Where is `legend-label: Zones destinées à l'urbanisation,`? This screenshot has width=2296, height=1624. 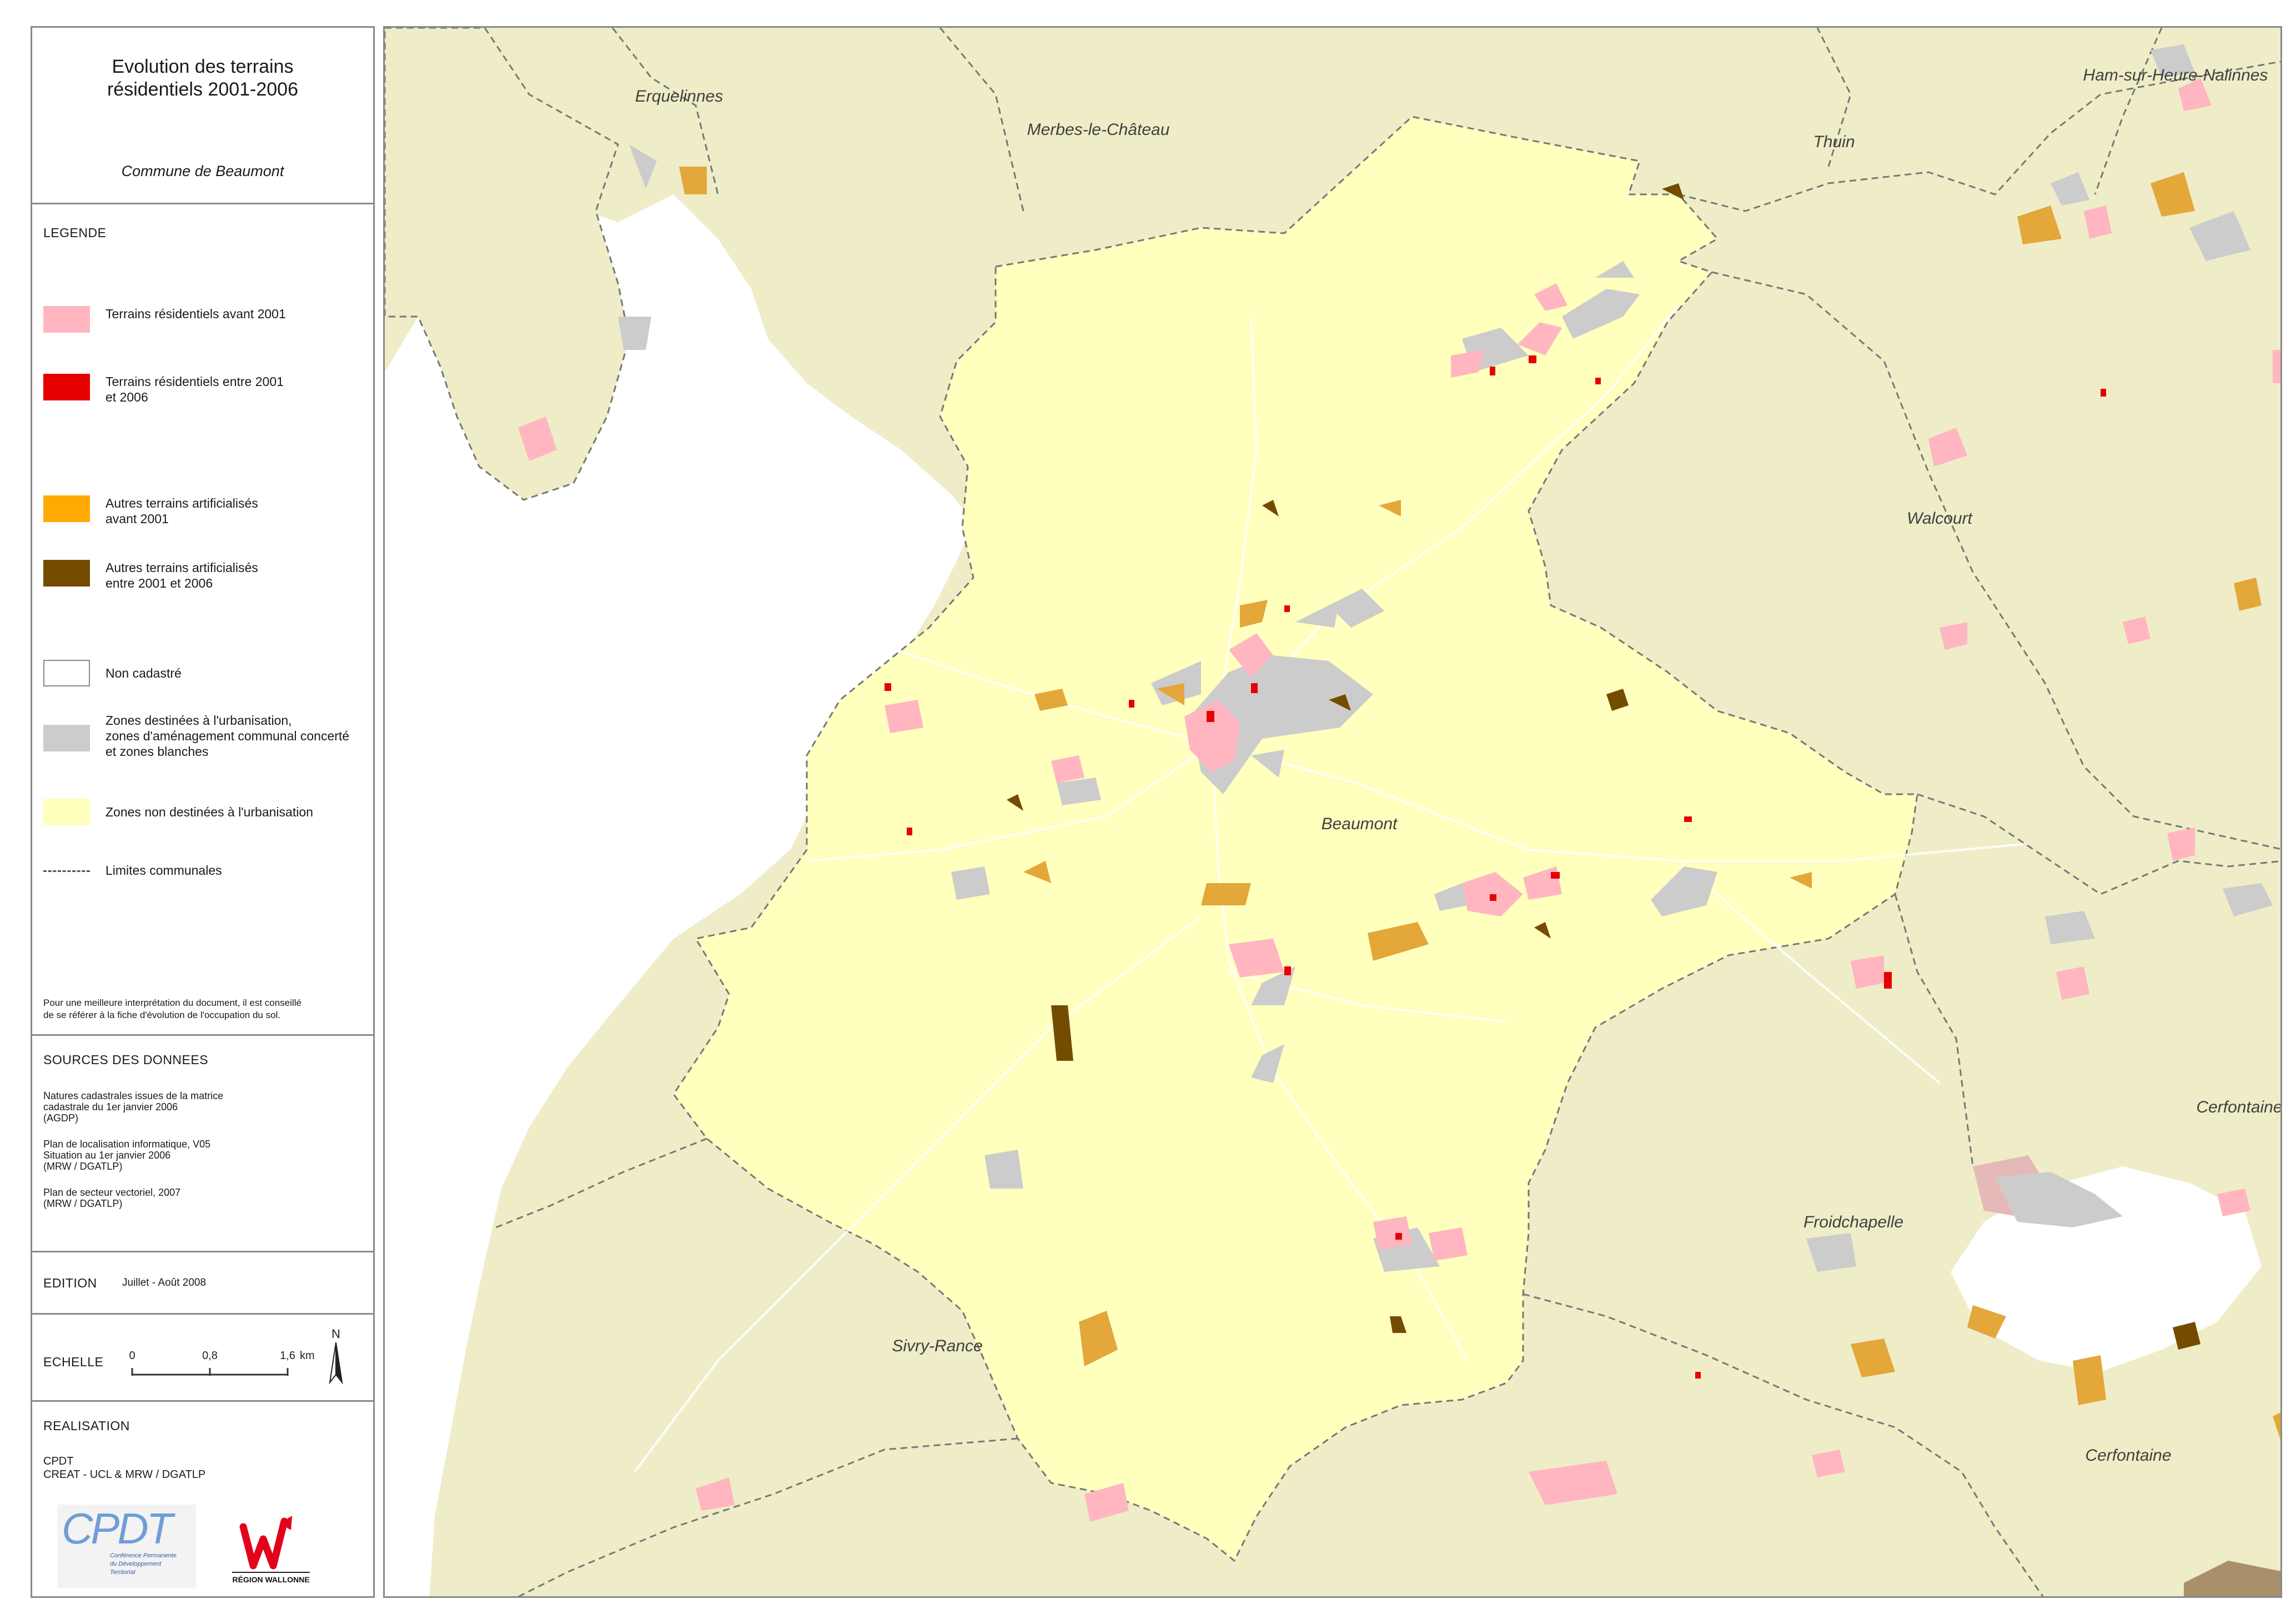 legend-label: Zones destinées à l'urbanisation, is located at coordinates (198, 720).